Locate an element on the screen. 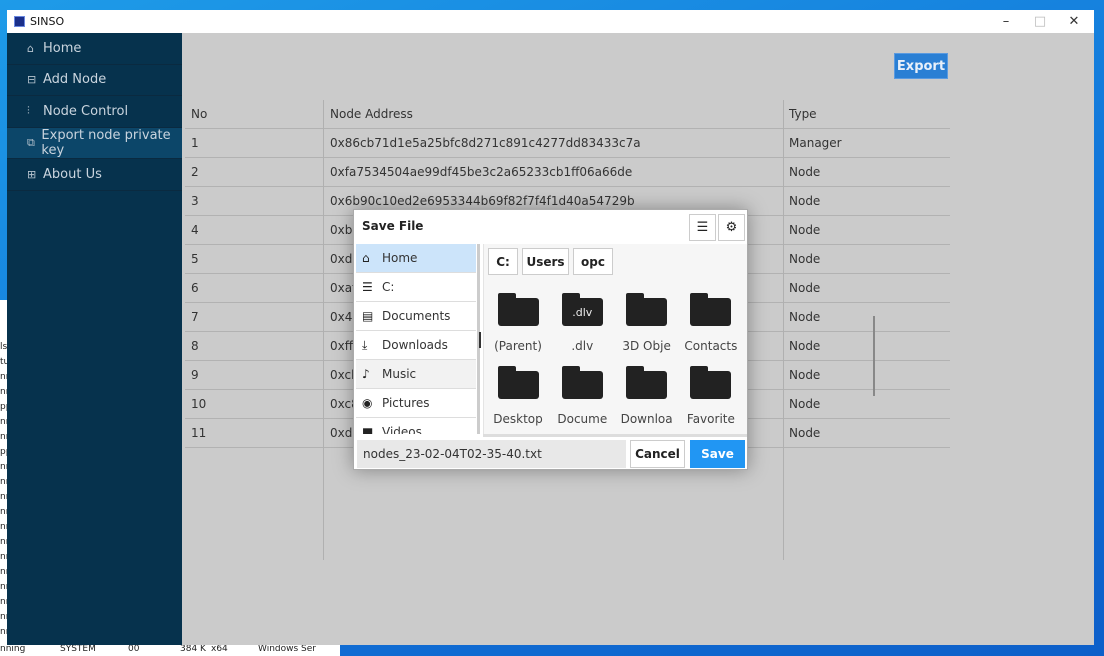 The image size is (1104, 656). row-number: 2 is located at coordinates (195, 172).